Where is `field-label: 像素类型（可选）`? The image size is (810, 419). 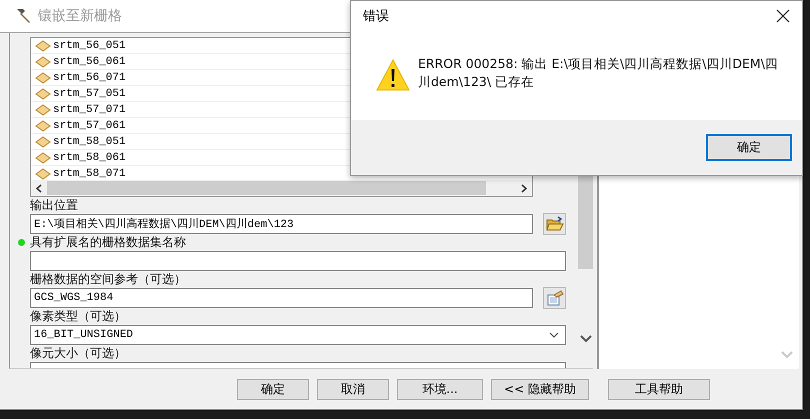 field-label: 像素类型（可选） is located at coordinates (78, 316).